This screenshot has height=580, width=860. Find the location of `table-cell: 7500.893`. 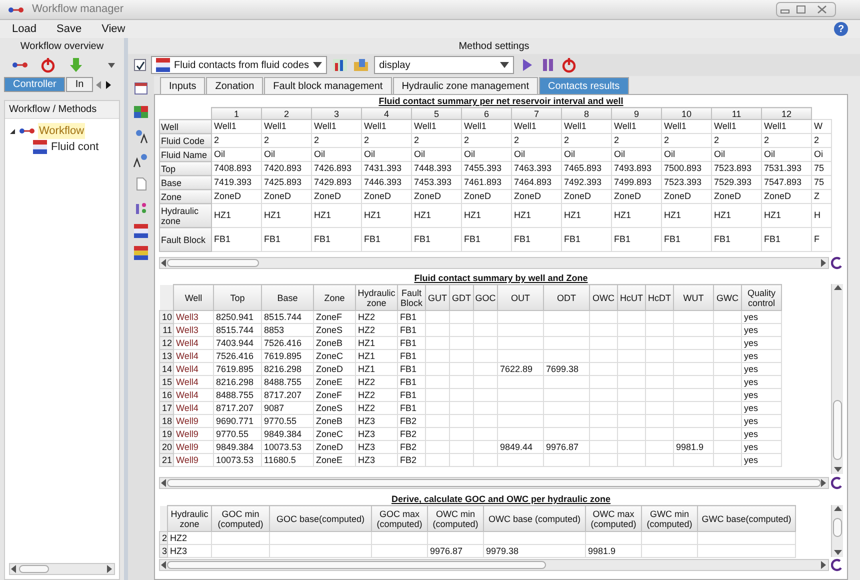

table-cell: 7500.893 is located at coordinates (683, 168).